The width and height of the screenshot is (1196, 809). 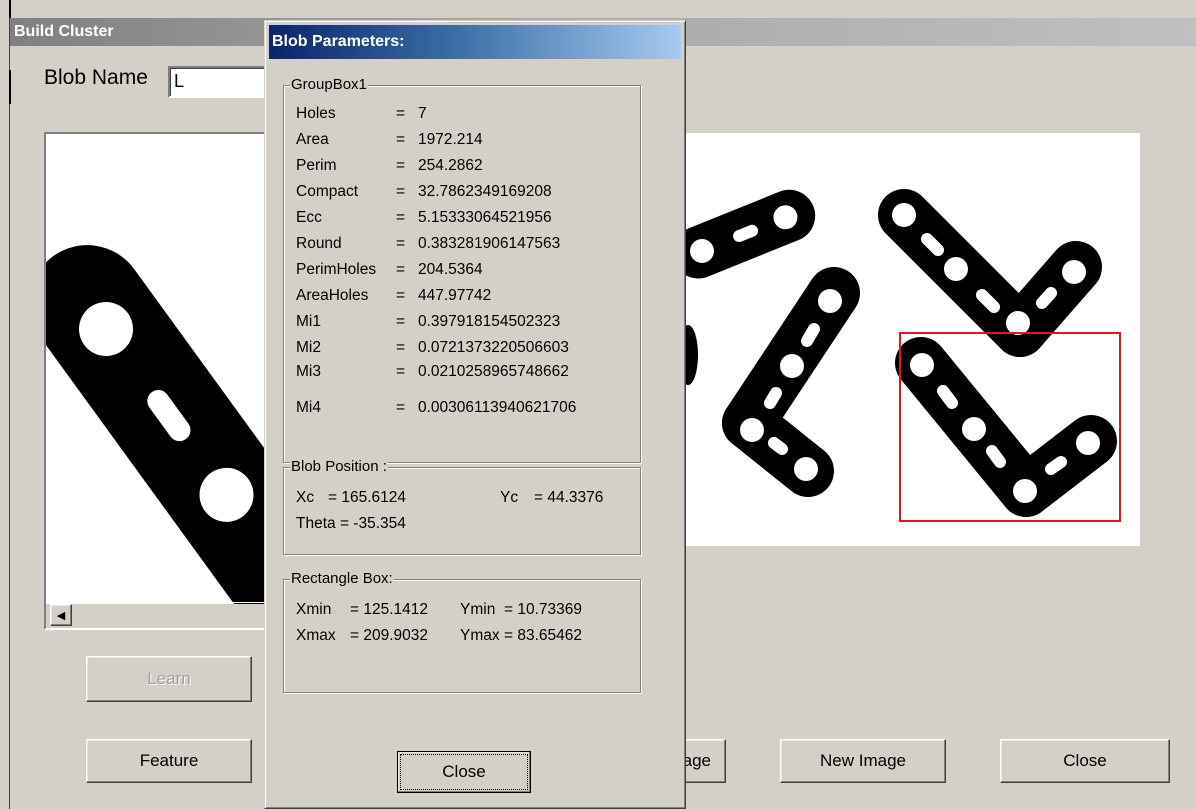 What do you see at coordinates (329, 85) in the screenshot?
I see `groupbox1-title: GroupBox1` at bounding box center [329, 85].